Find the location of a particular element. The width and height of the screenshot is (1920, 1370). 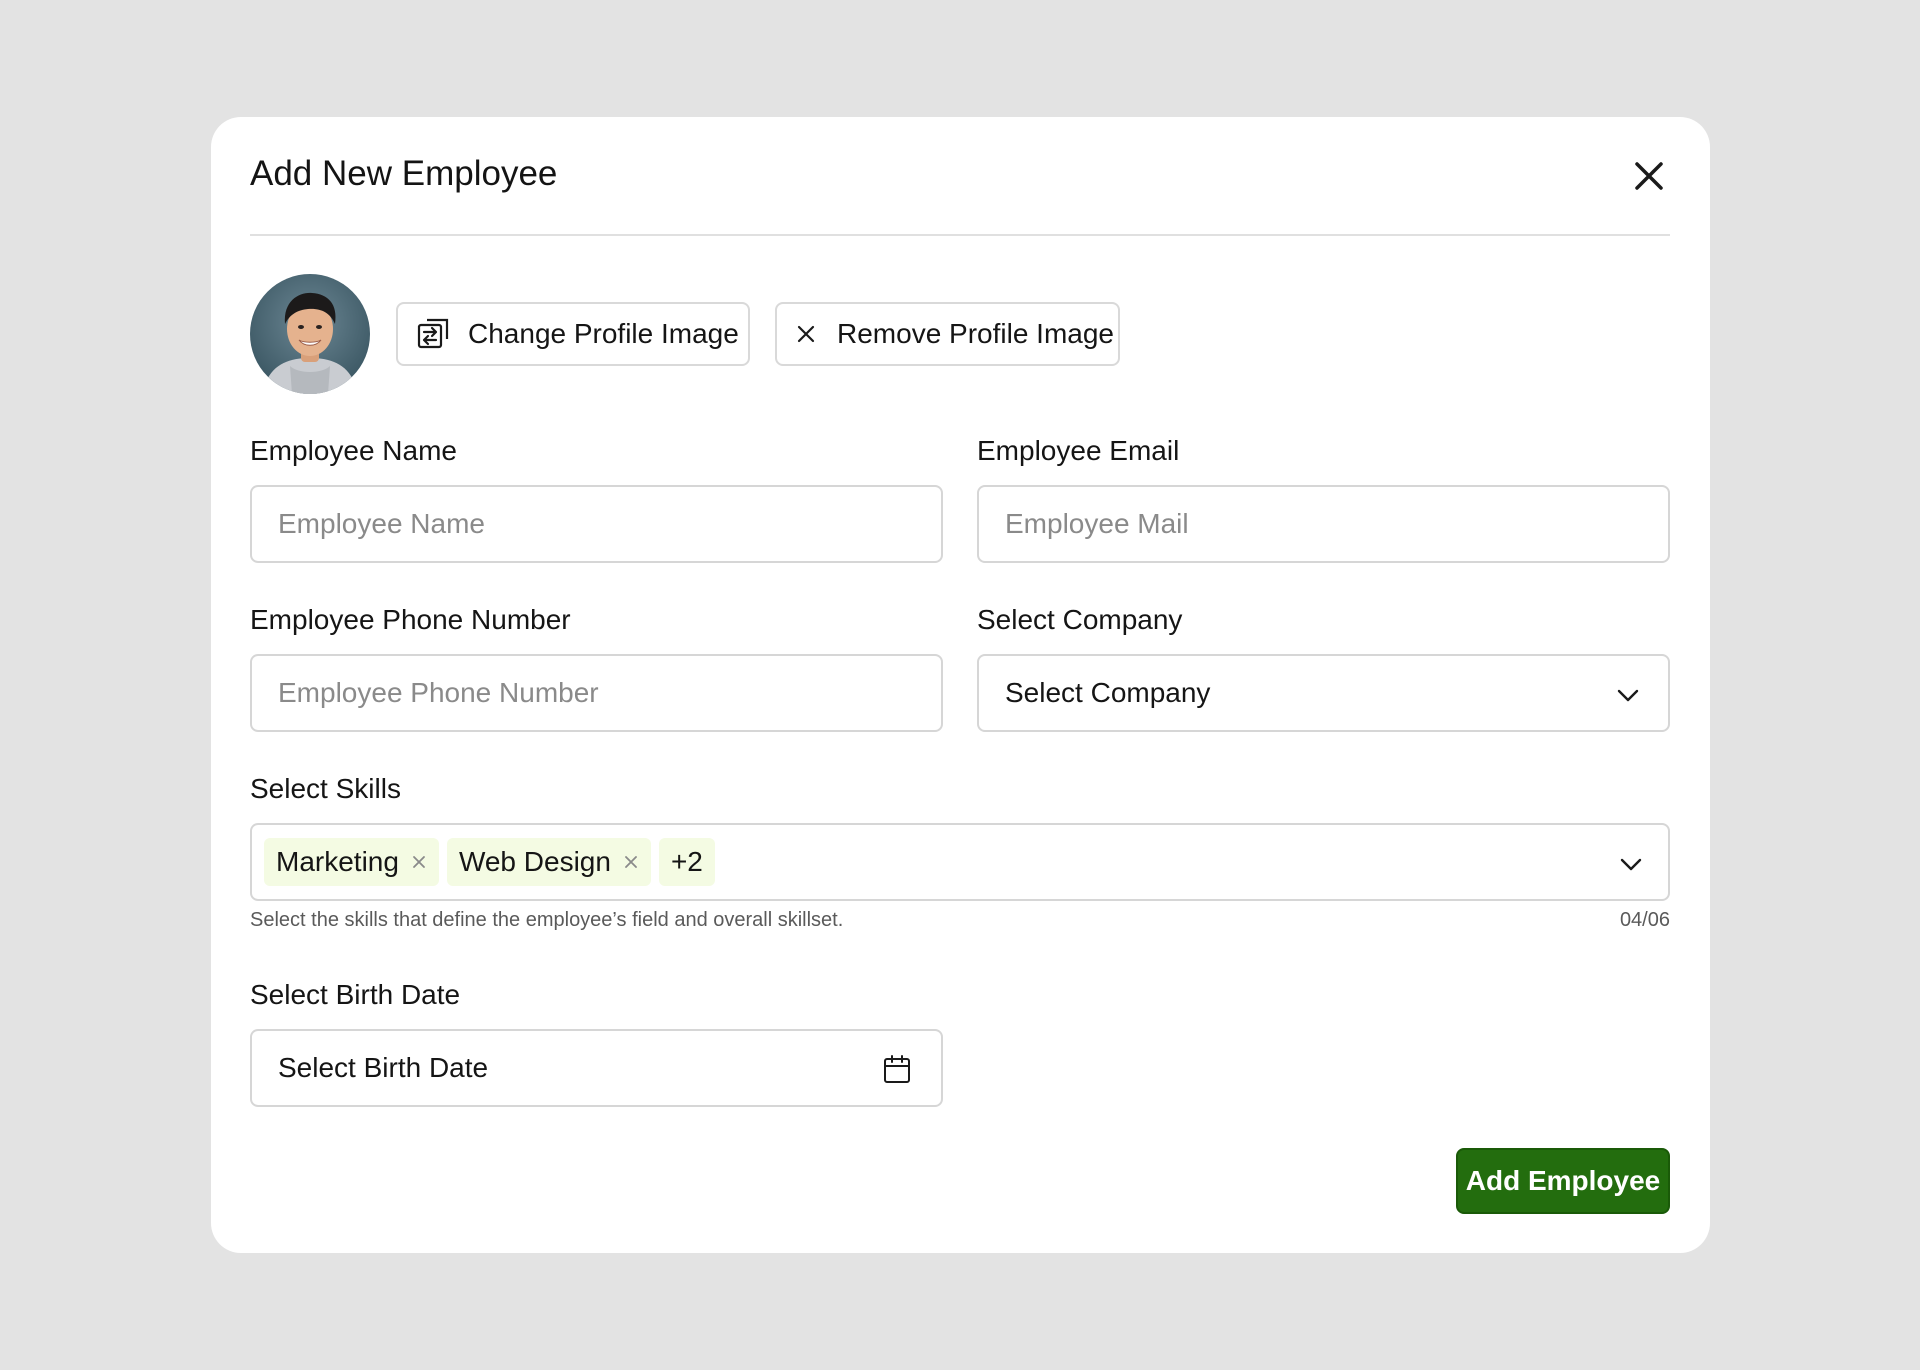

employee-email-field is located at coordinates (1323, 524).